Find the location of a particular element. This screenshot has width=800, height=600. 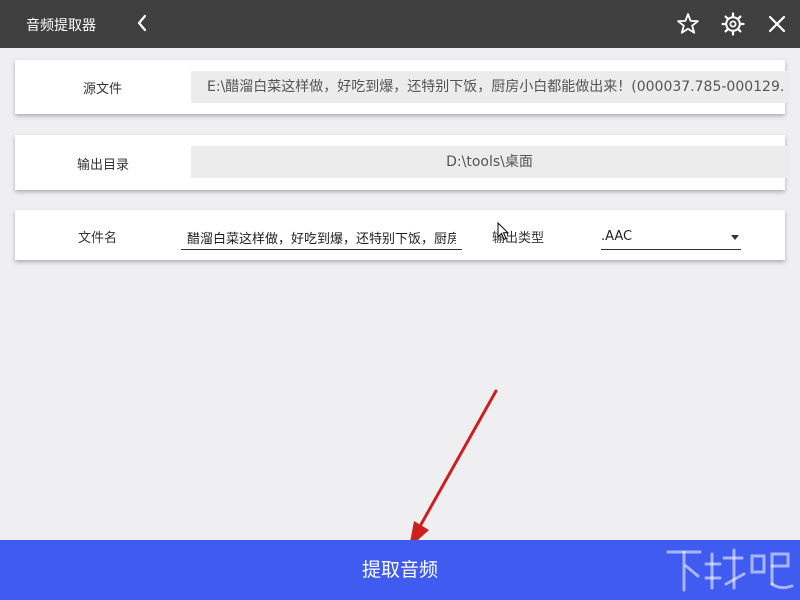

app-title: 音频提取器 is located at coordinates (61, 26).